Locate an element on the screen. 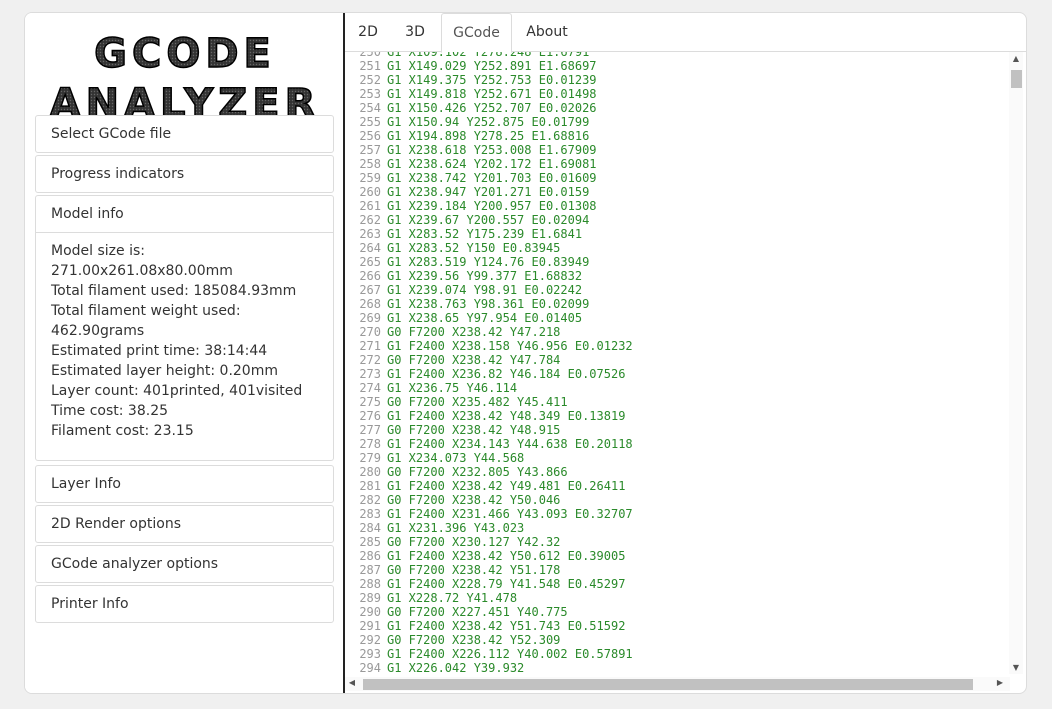 The width and height of the screenshot is (1052, 709). panel-analyzer-options: GCode analyzer options is located at coordinates (184, 564).